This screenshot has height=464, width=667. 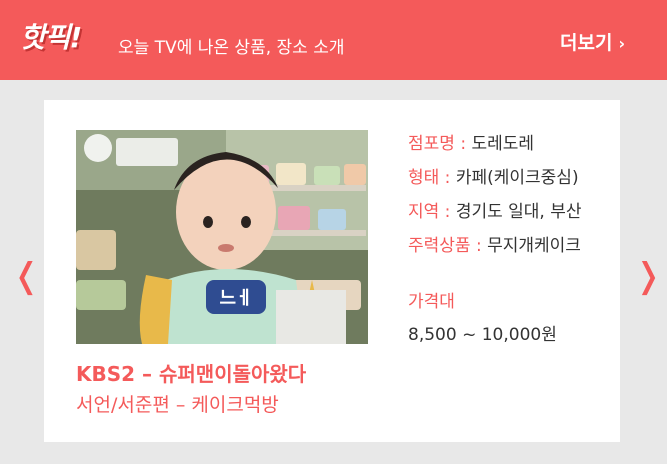 What do you see at coordinates (503, 144) in the screenshot?
I see `info-value: 도레도레` at bounding box center [503, 144].